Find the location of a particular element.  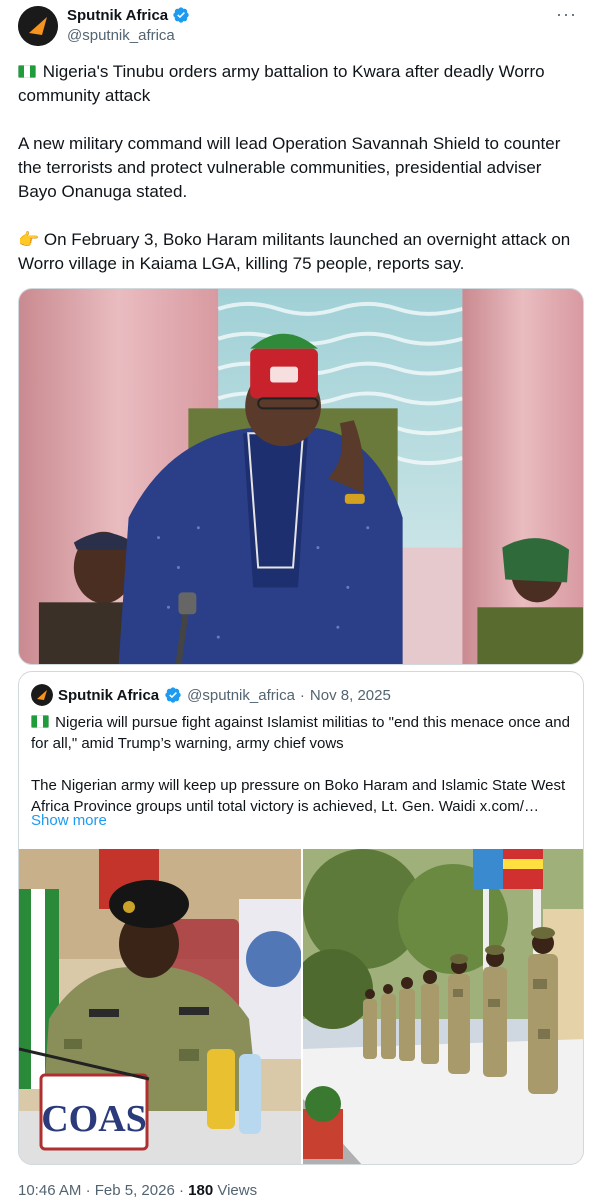

account-handle: @sputnik_africa is located at coordinates (121, 35).